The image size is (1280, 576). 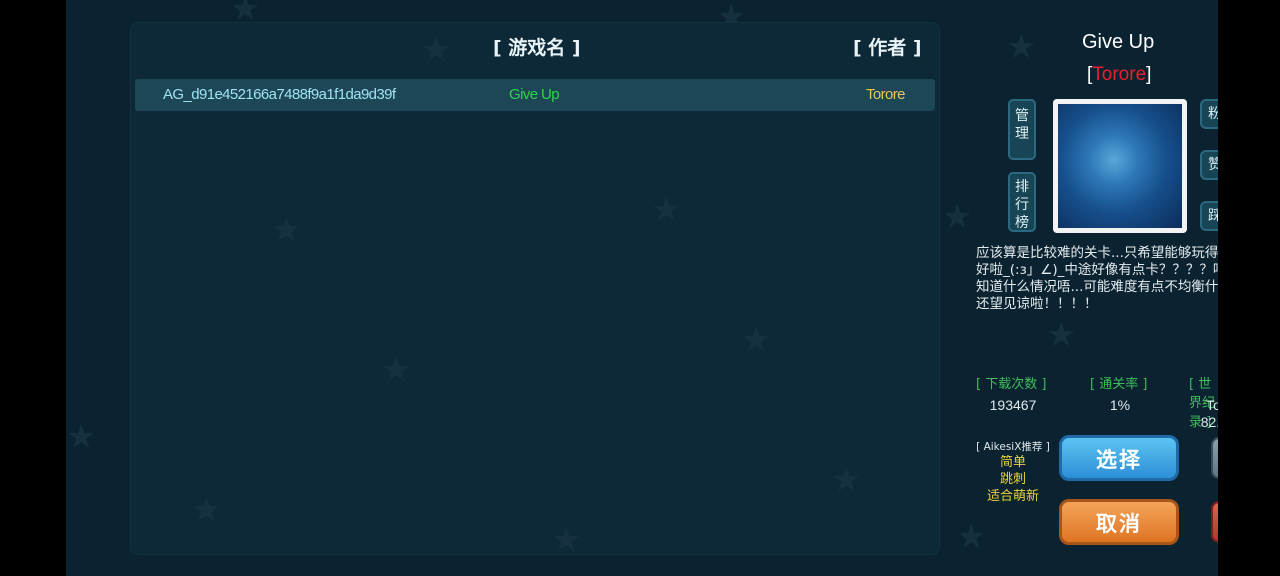 I want to click on level-author-line: [Torore], so click(x=1119, y=75).